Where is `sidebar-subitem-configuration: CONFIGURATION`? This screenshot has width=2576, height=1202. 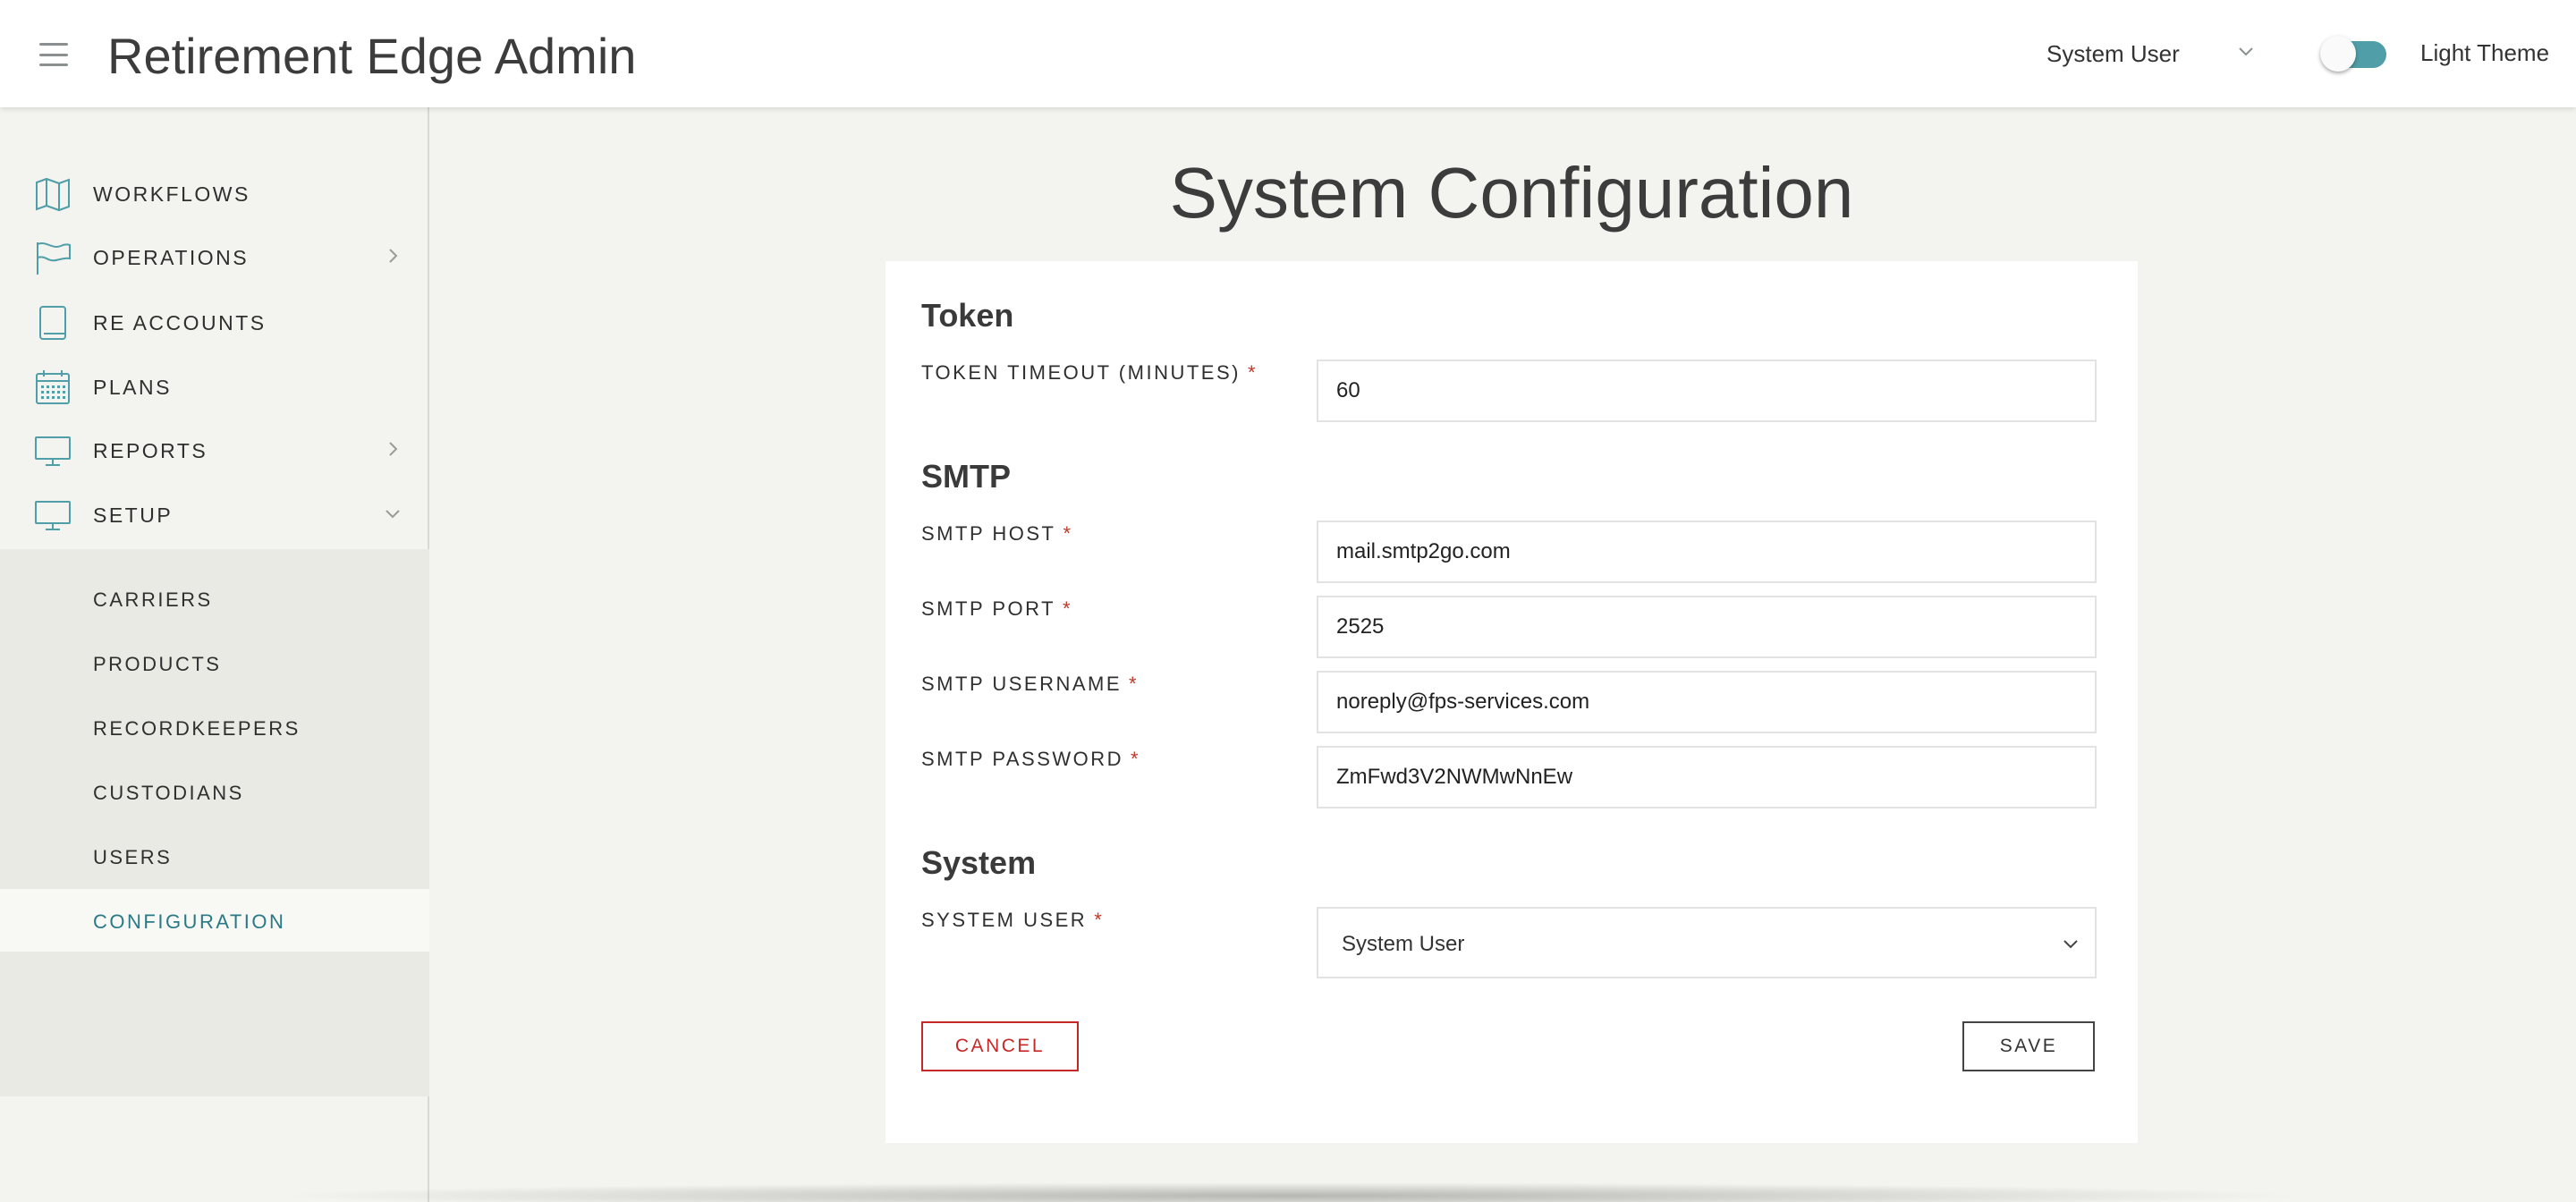
sidebar-subitem-configuration: CONFIGURATION is located at coordinates (214, 920).